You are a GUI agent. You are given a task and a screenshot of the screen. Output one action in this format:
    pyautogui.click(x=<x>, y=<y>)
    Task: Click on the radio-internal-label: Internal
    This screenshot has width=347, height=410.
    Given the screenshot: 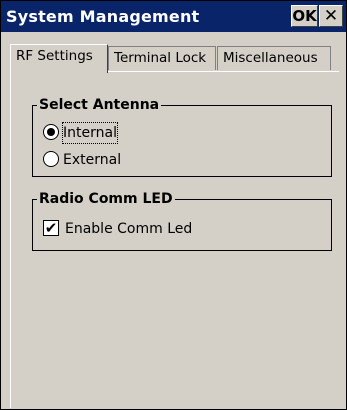 What is the action you would take?
    pyautogui.click(x=90, y=133)
    